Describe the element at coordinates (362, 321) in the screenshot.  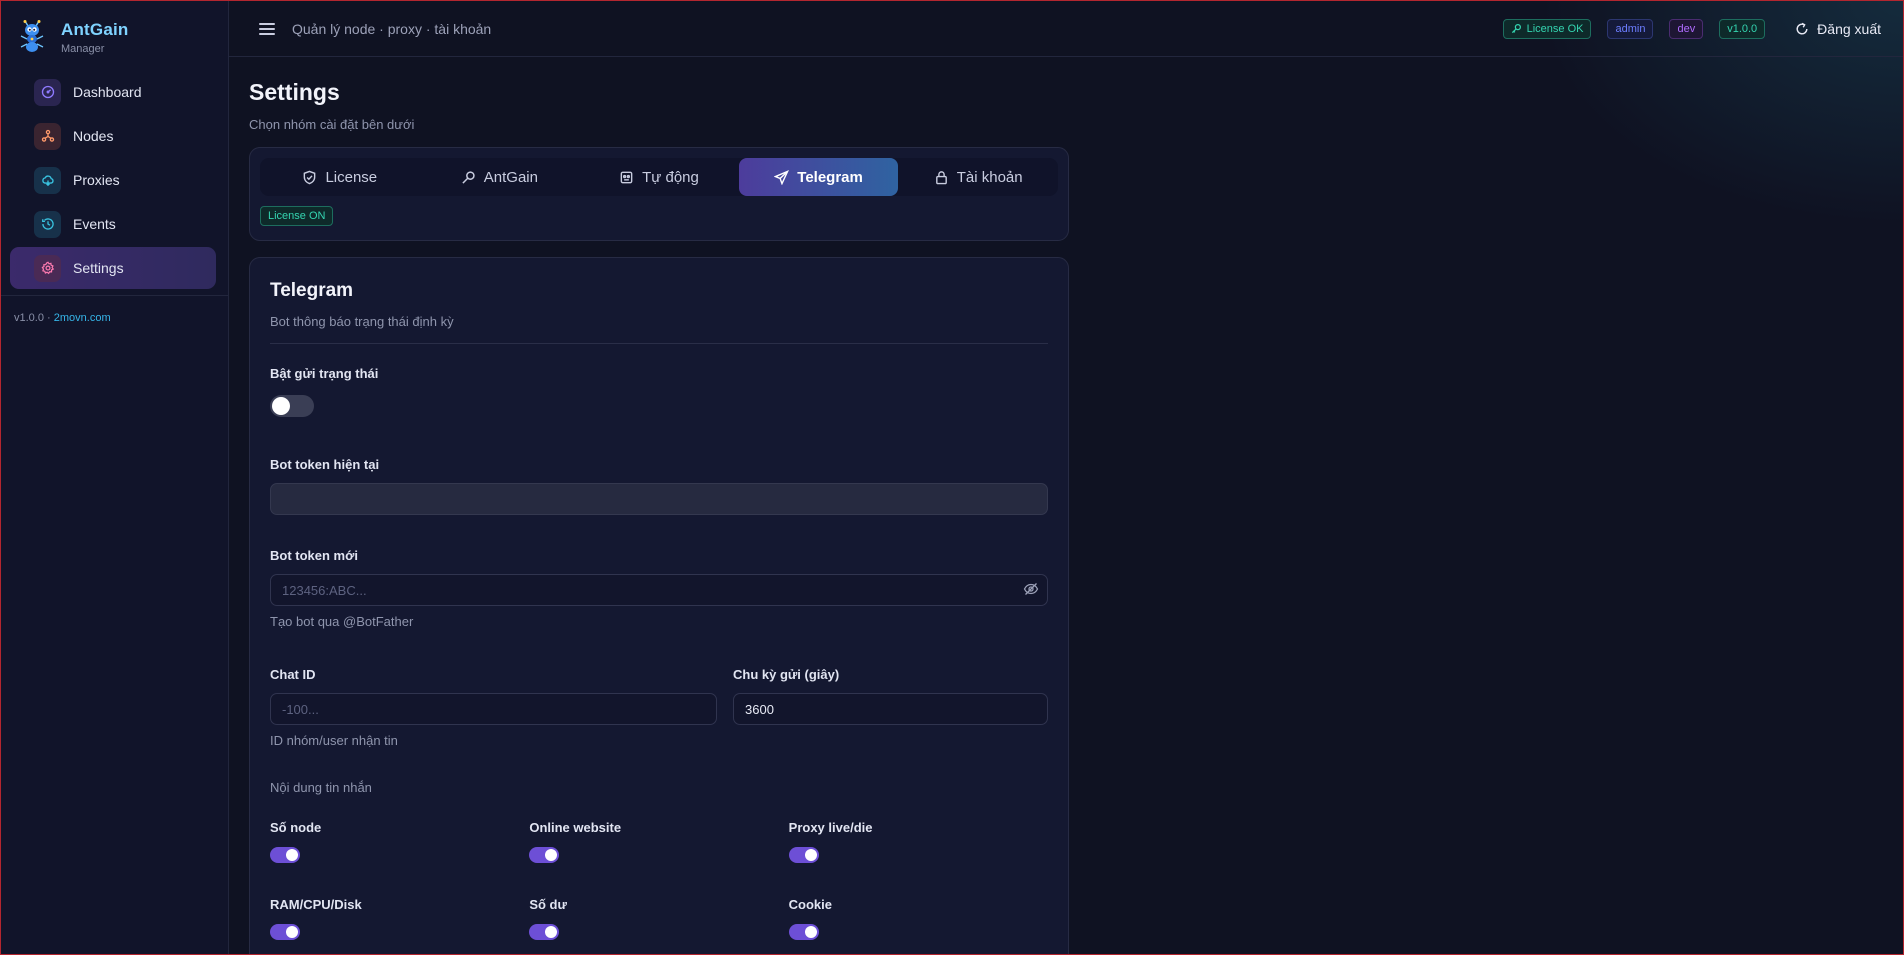
I see `section-subtitle: Bot thông báo trạng thái định kỳ` at that location.